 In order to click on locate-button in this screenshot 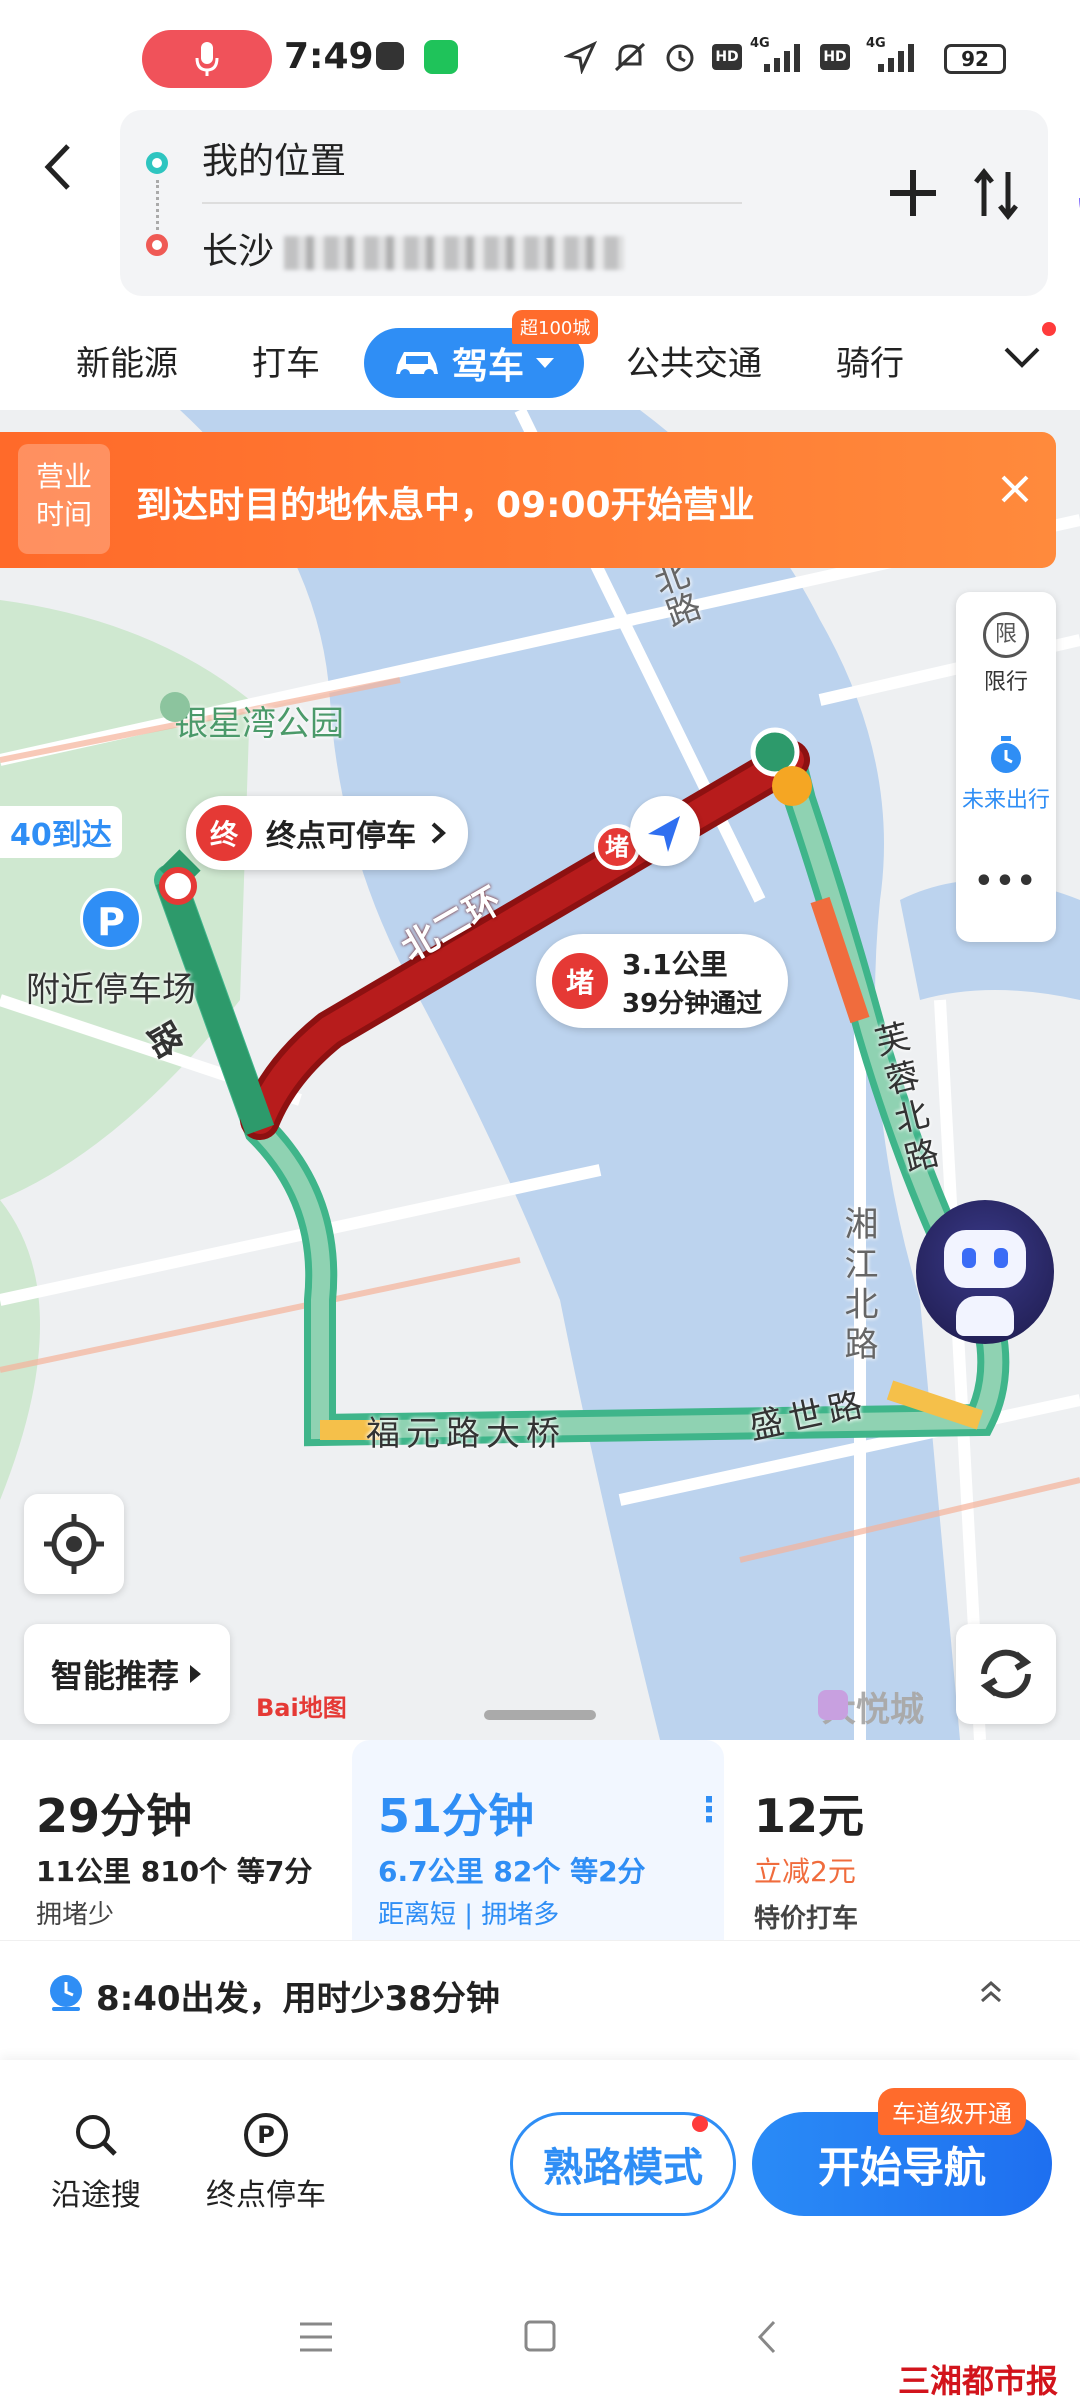, I will do `click(74, 1544)`.